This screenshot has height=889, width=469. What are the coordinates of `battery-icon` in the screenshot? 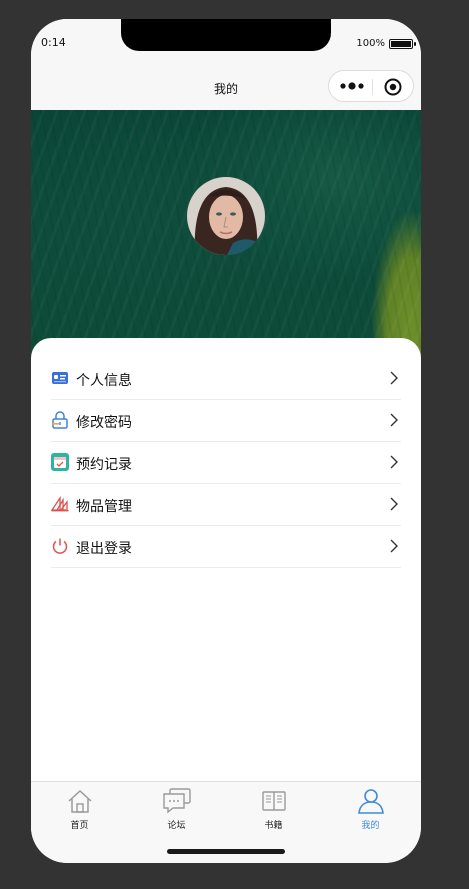 It's located at (402, 44).